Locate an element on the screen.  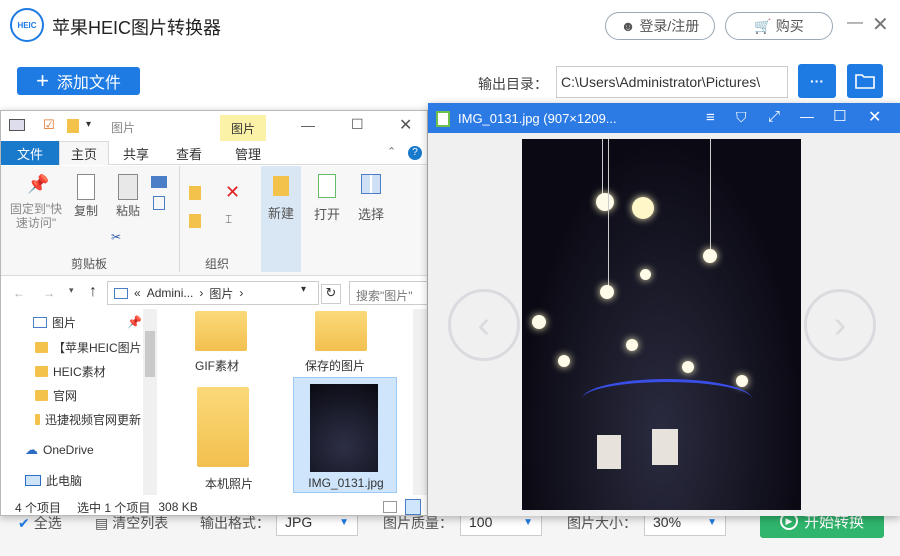
nav-item-pictures: 图片 📌 is located at coordinates (87, 322).